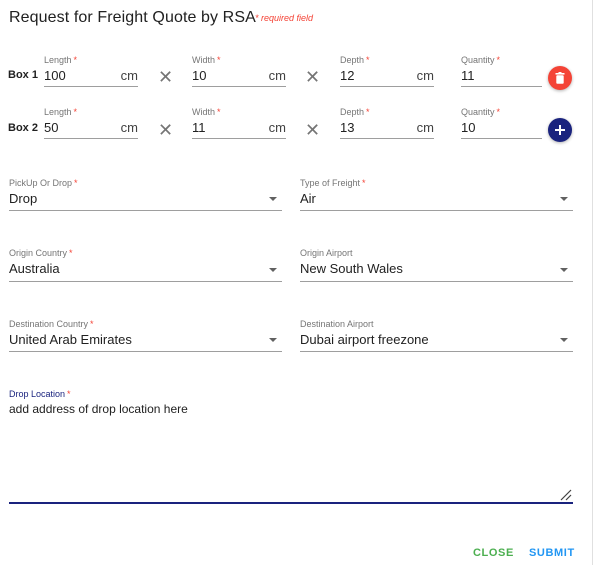  Describe the element at coordinates (347, 127) in the screenshot. I see `box-2-depth-value: 13` at that location.